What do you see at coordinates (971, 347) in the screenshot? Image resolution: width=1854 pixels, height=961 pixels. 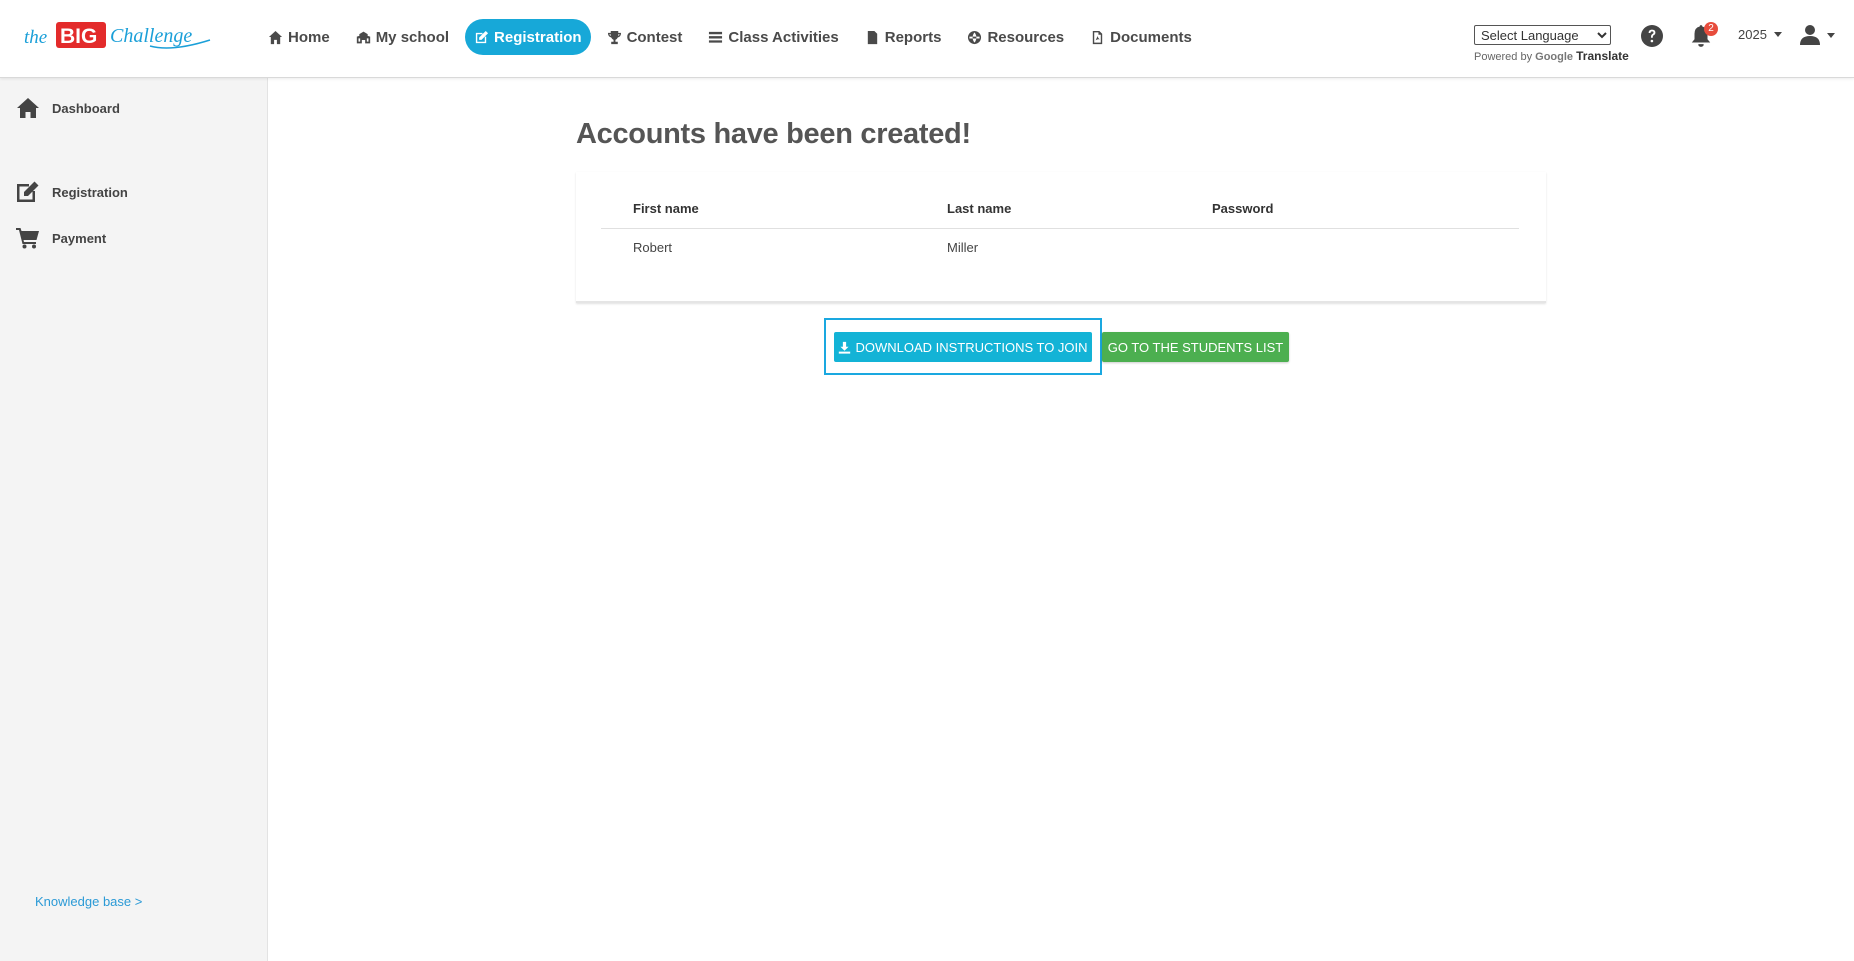 I see `download-button-label: DOWNLOAD INSTRUCTIONS TO JOIN` at bounding box center [971, 347].